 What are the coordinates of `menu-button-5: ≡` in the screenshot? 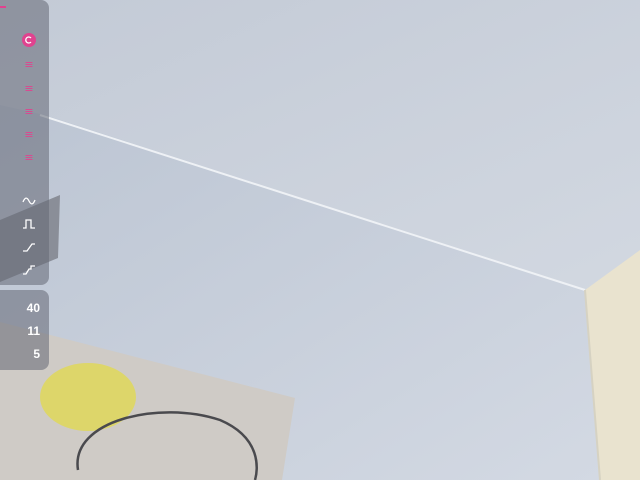 It's located at (29, 157).